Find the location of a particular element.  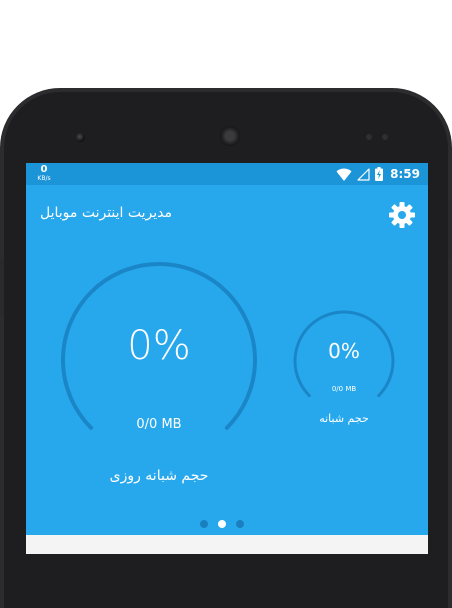

power-button is located at coordinates (450, 229).